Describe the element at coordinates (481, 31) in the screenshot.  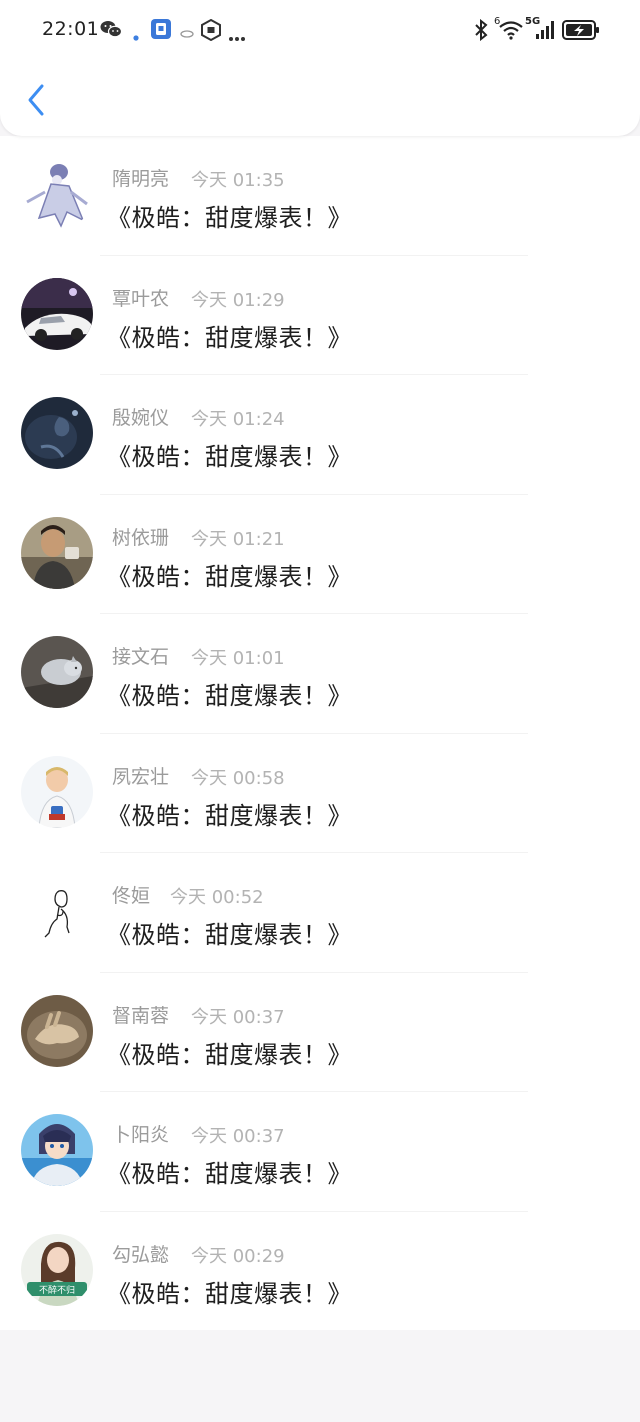
I see `bluetooth-icon` at that location.